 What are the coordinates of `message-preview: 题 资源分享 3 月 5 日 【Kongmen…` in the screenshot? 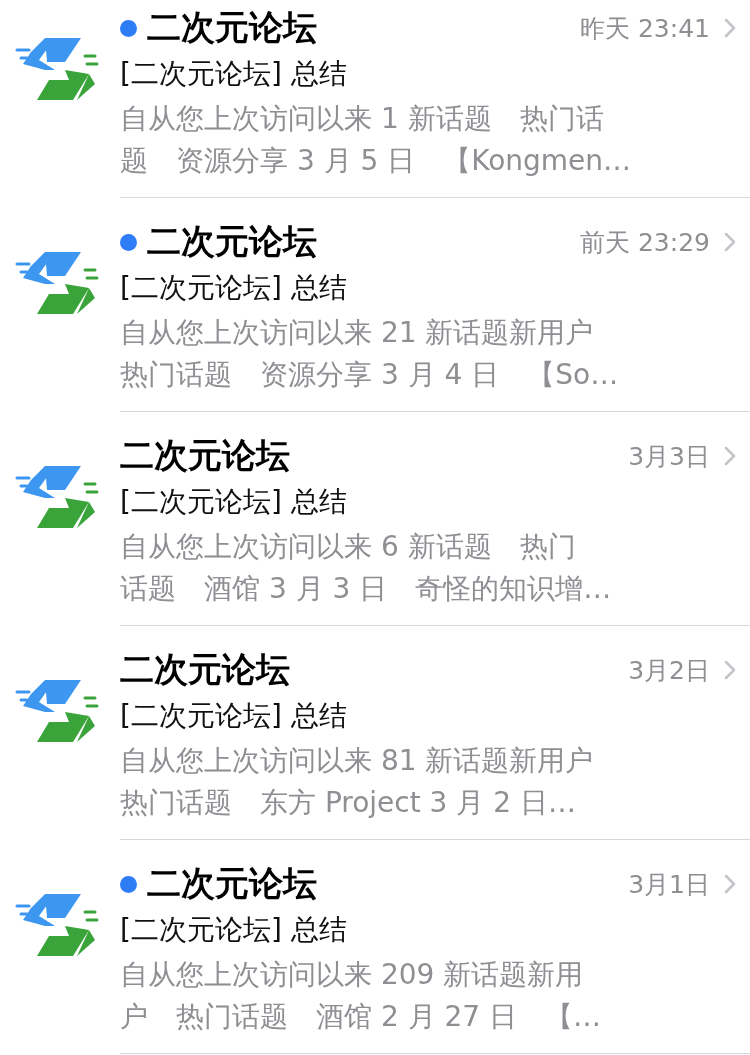 It's located at (376, 161).